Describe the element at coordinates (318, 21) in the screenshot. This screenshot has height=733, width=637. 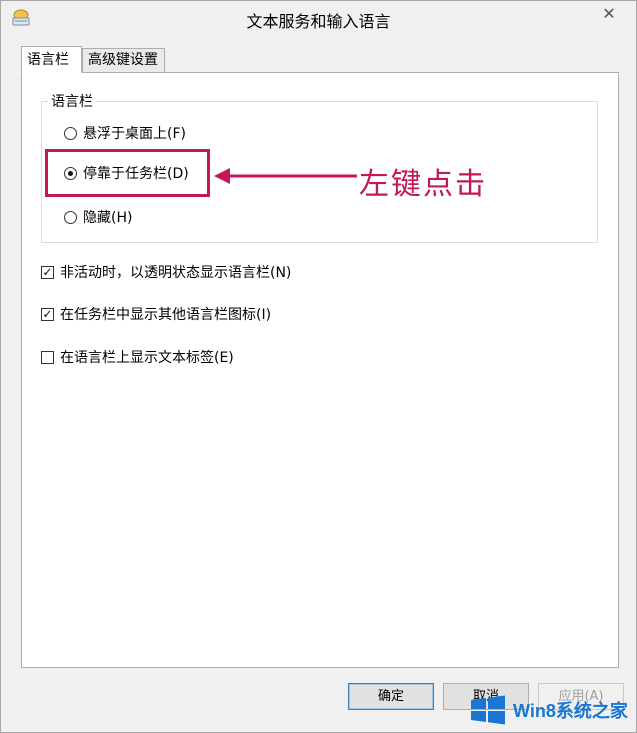
I see `window-title: 文本服务和输入语言` at that location.